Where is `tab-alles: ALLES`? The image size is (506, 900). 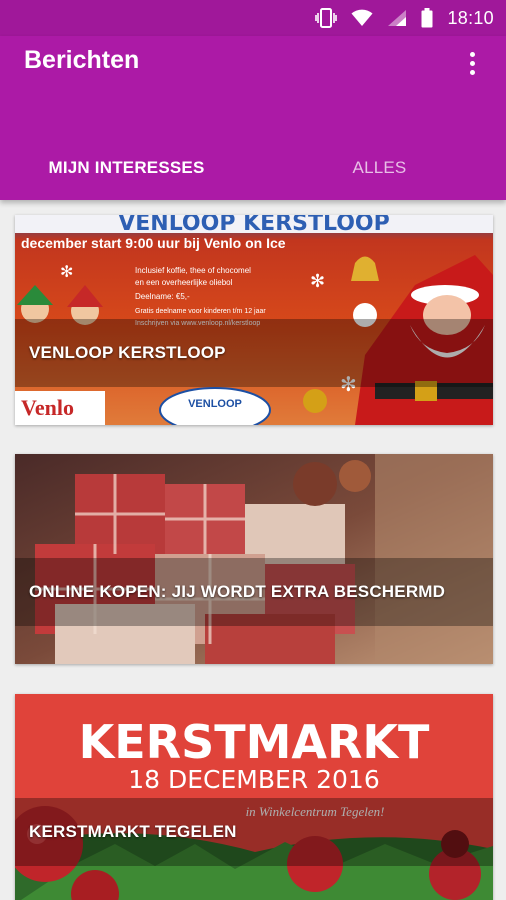
tab-alles: ALLES is located at coordinates (379, 168).